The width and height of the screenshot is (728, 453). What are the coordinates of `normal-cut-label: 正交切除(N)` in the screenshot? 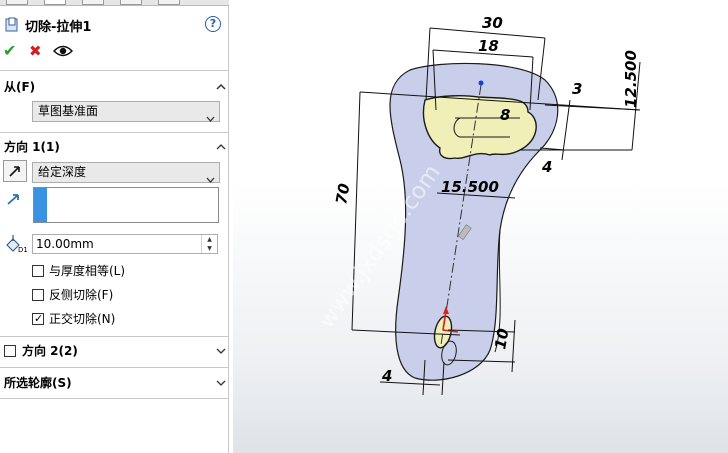 It's located at (82, 319).